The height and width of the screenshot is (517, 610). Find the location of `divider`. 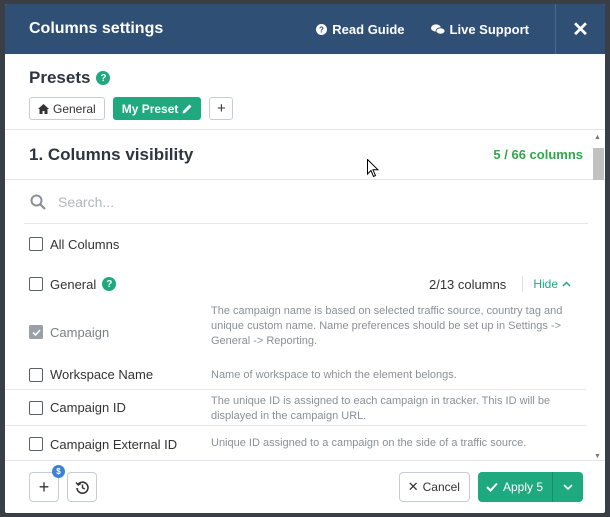

divider is located at coordinates (523, 284).